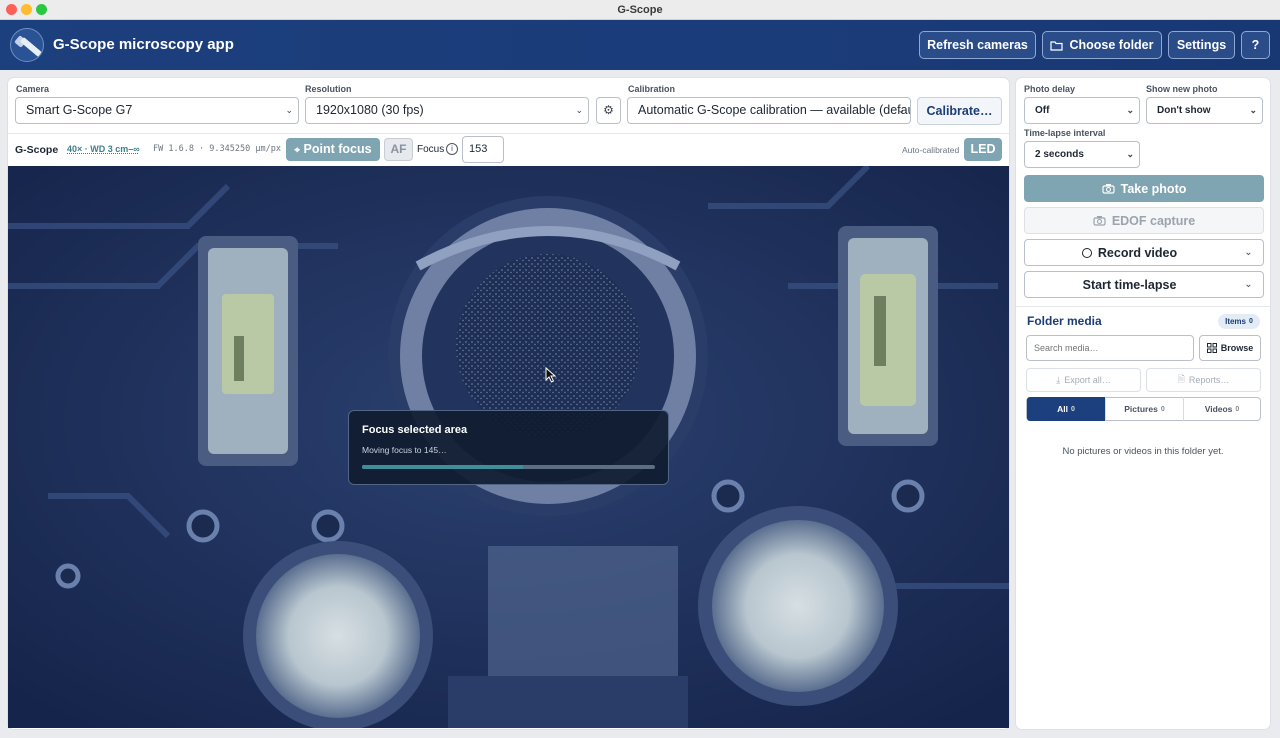  Describe the element at coordinates (1153, 220) in the screenshot. I see `edof-capture-label: EDOF capture` at that location.